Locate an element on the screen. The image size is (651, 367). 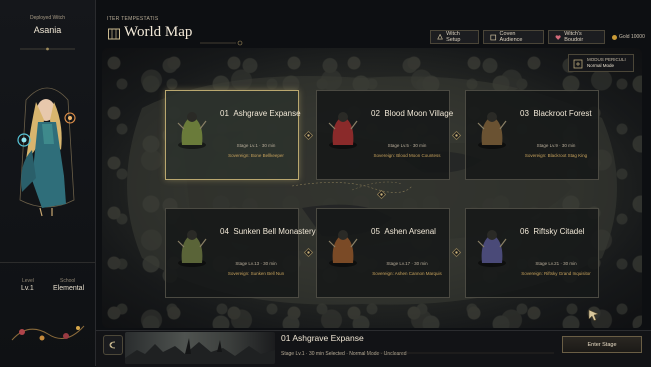
stage-meta: Stage Lv.21 · 30 min is located at coordinates (556, 263).